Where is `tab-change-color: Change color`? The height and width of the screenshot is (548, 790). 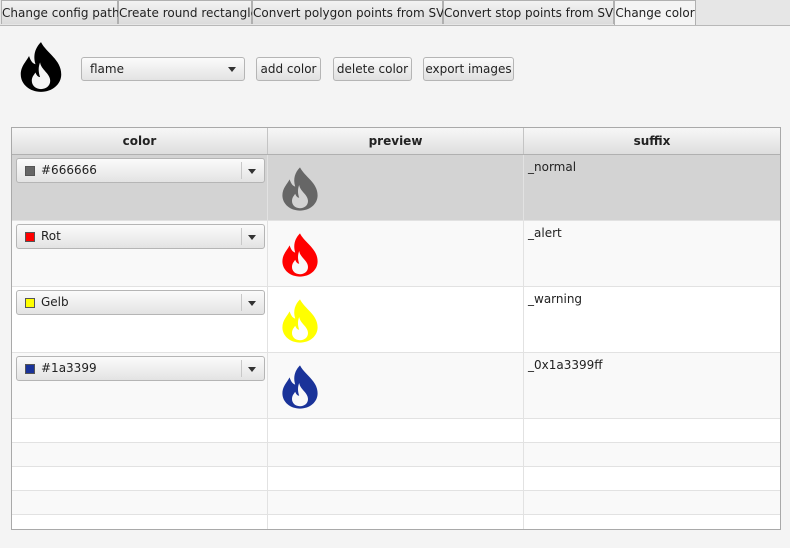 tab-change-color: Change color is located at coordinates (655, 12).